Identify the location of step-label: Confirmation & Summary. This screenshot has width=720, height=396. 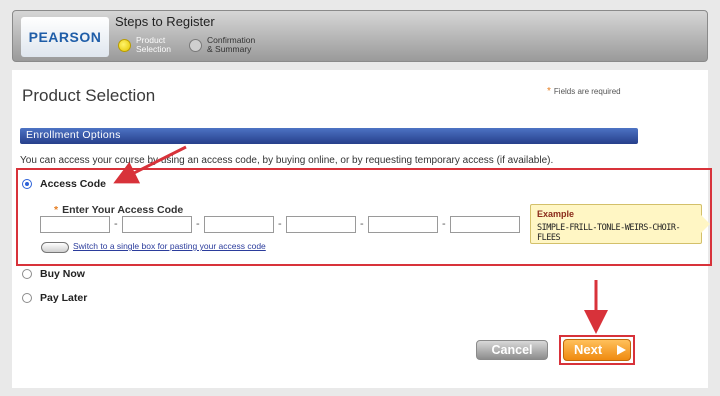
(231, 44).